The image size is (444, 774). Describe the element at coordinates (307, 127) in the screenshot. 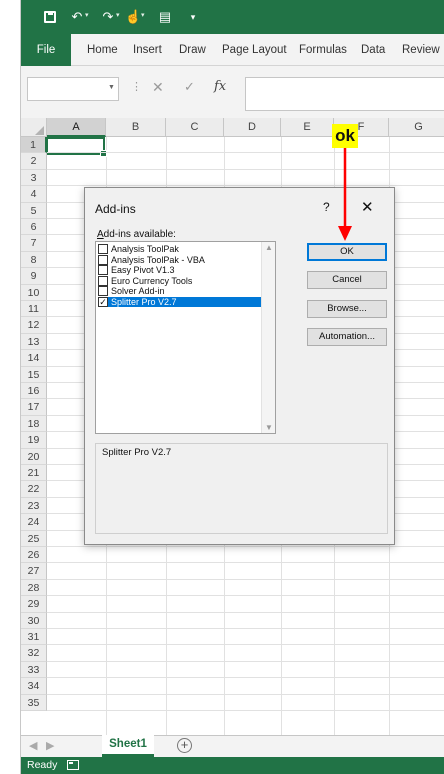

I see `column-header-e: E` at that location.